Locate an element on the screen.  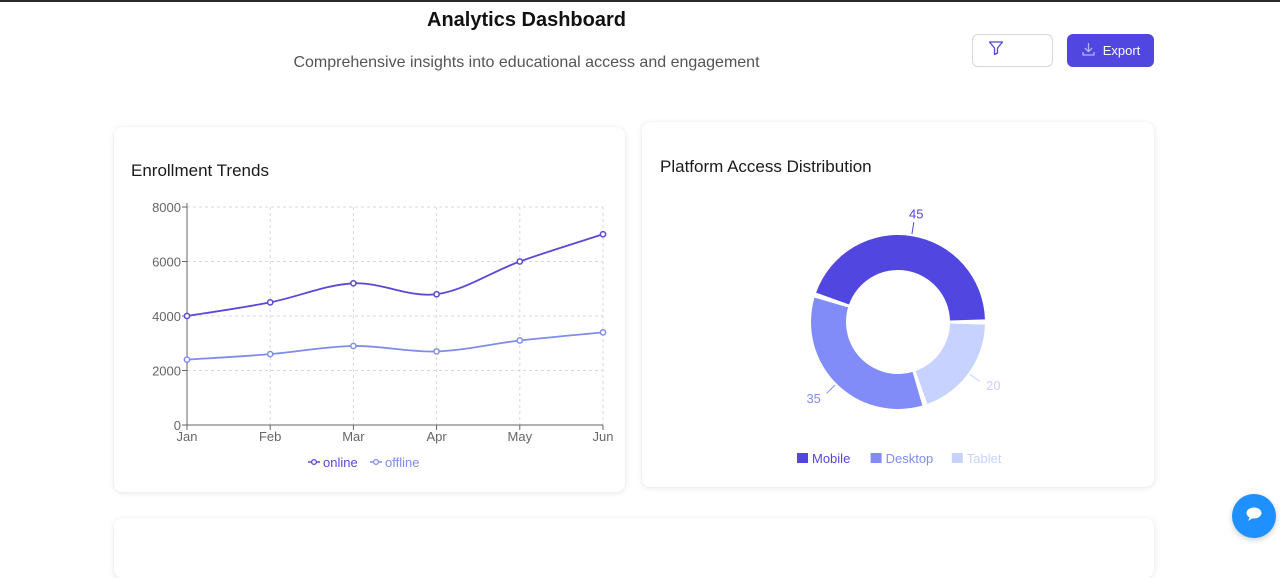
x-tick-label: Jan is located at coordinates (187, 436).